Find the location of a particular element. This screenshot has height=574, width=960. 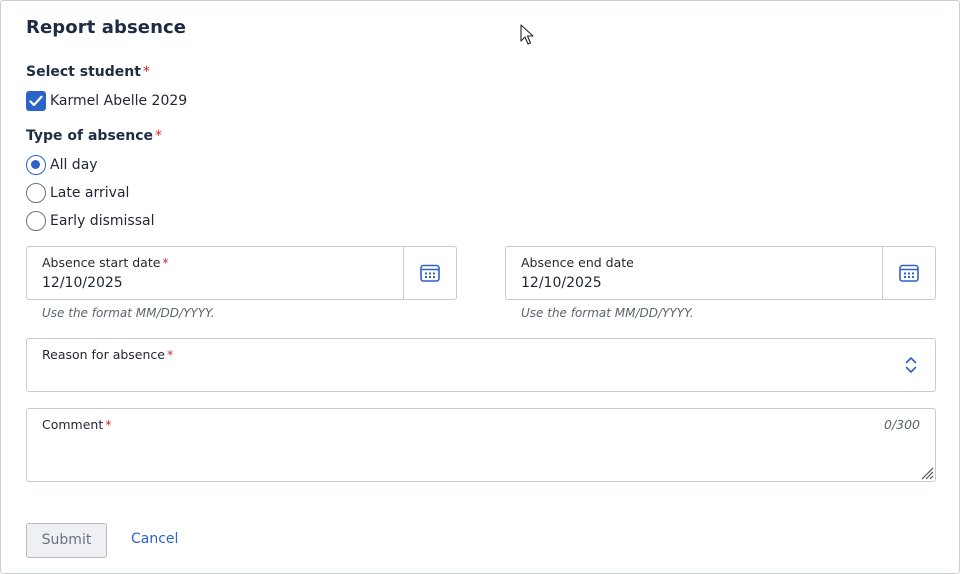

end-date-hint: Use the format MM/DD/YYYY. is located at coordinates (607, 313).